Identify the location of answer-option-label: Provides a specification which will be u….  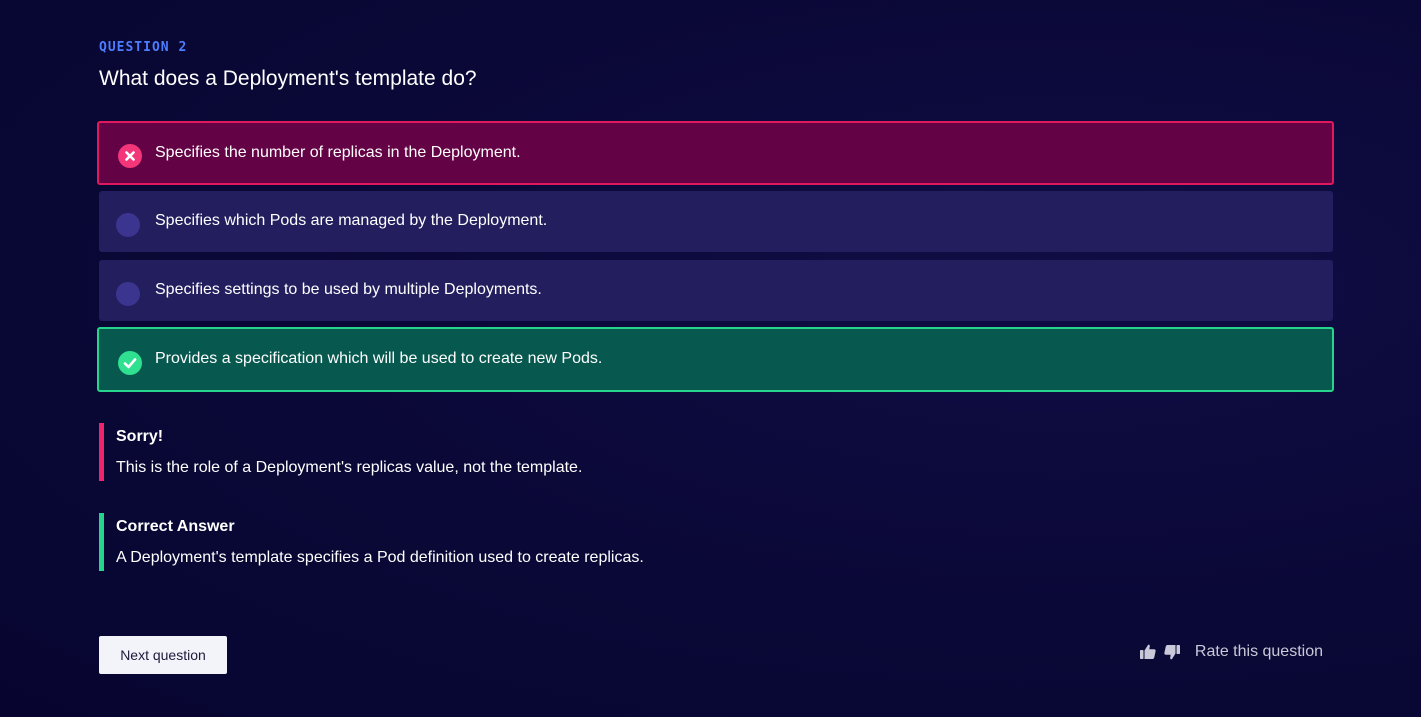
(379, 358).